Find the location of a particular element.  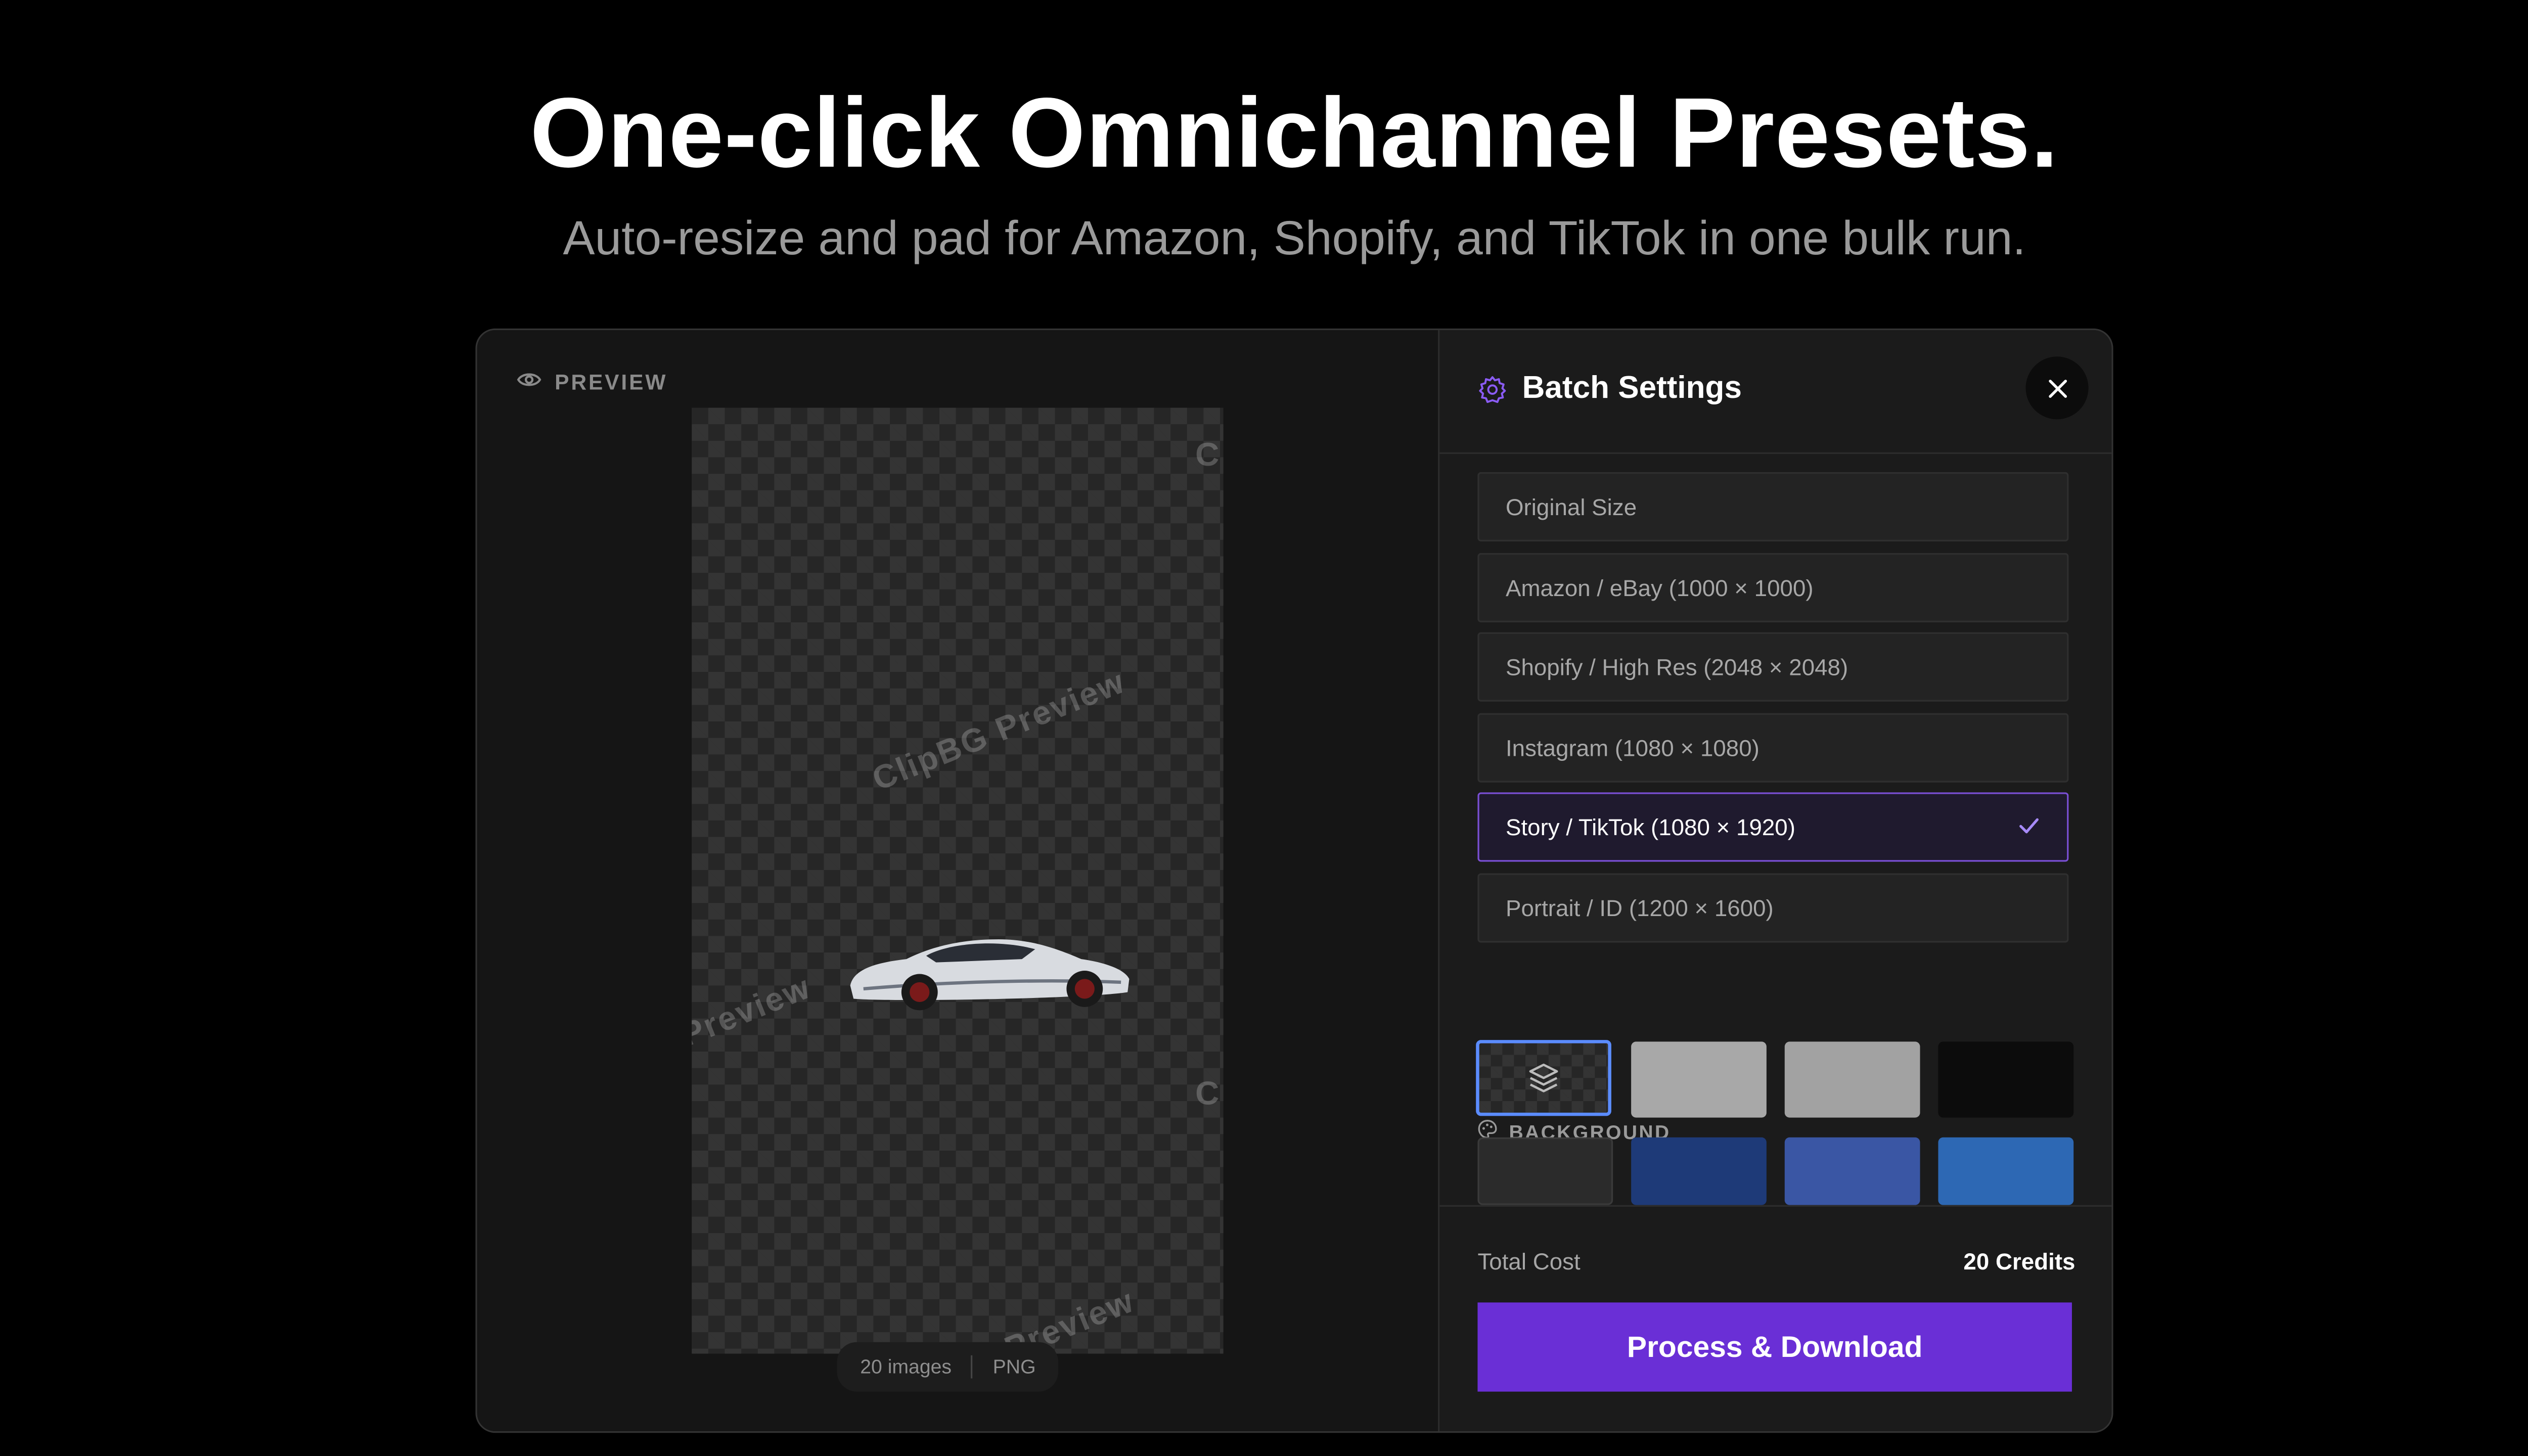

preset-option: Instagram (1080 × 1080) is located at coordinates (1773, 748).